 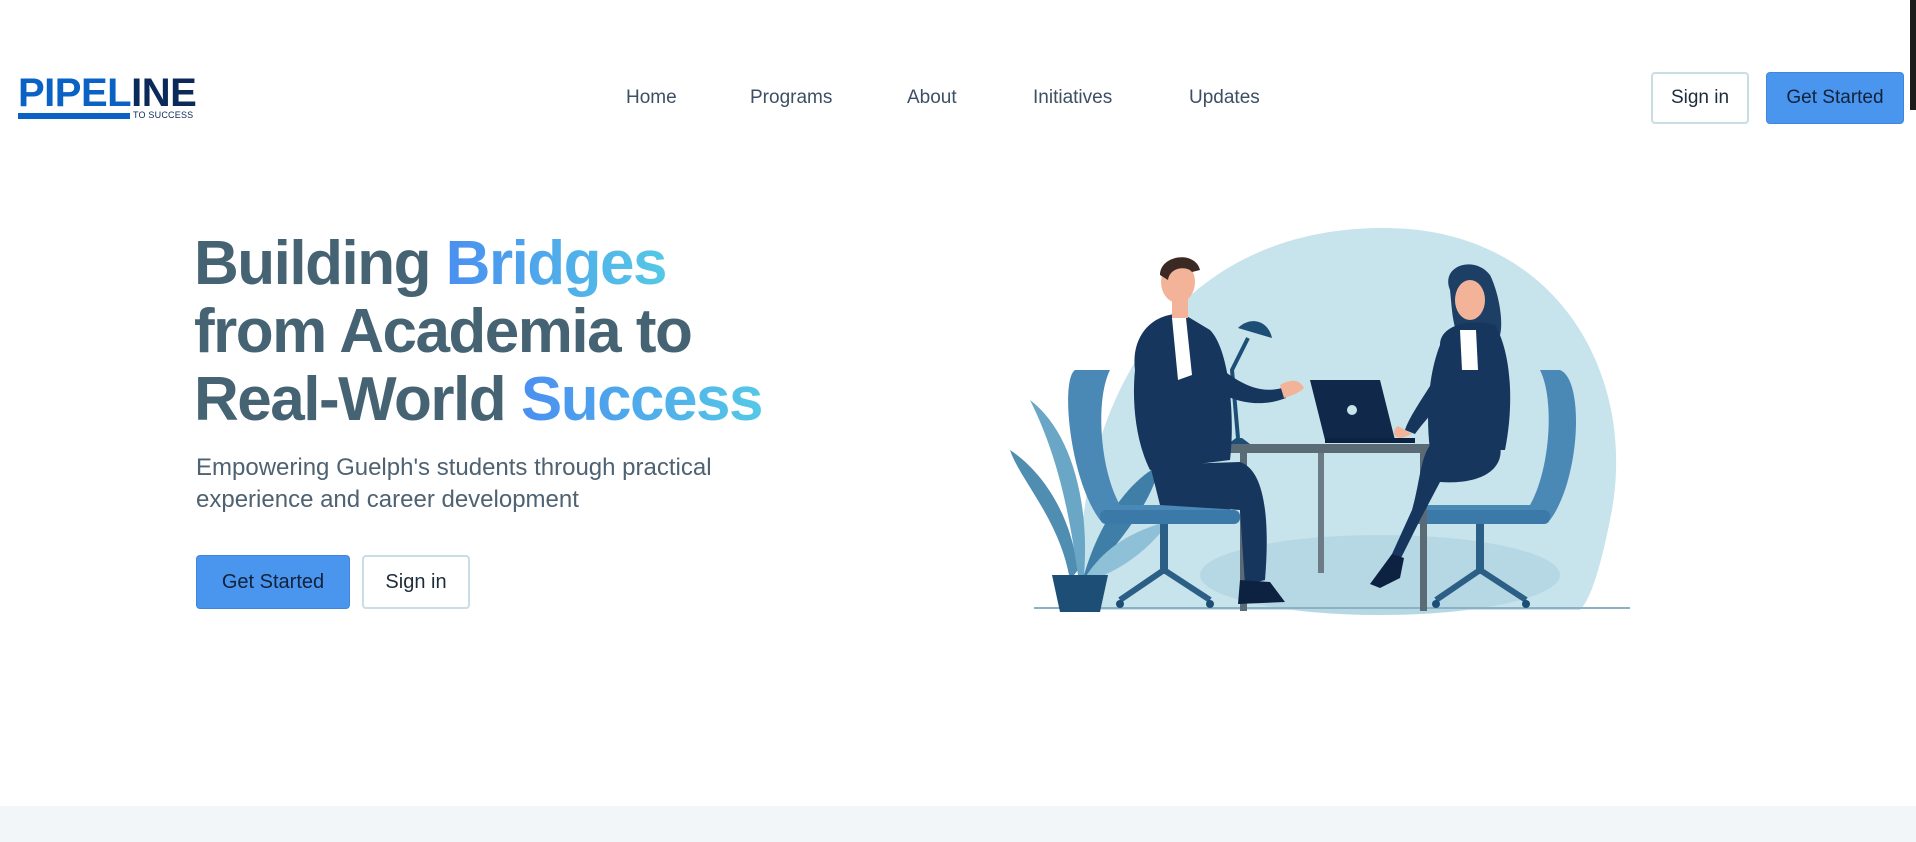 What do you see at coordinates (1700, 98) in the screenshot?
I see `header-sign-in-button: Sign in` at bounding box center [1700, 98].